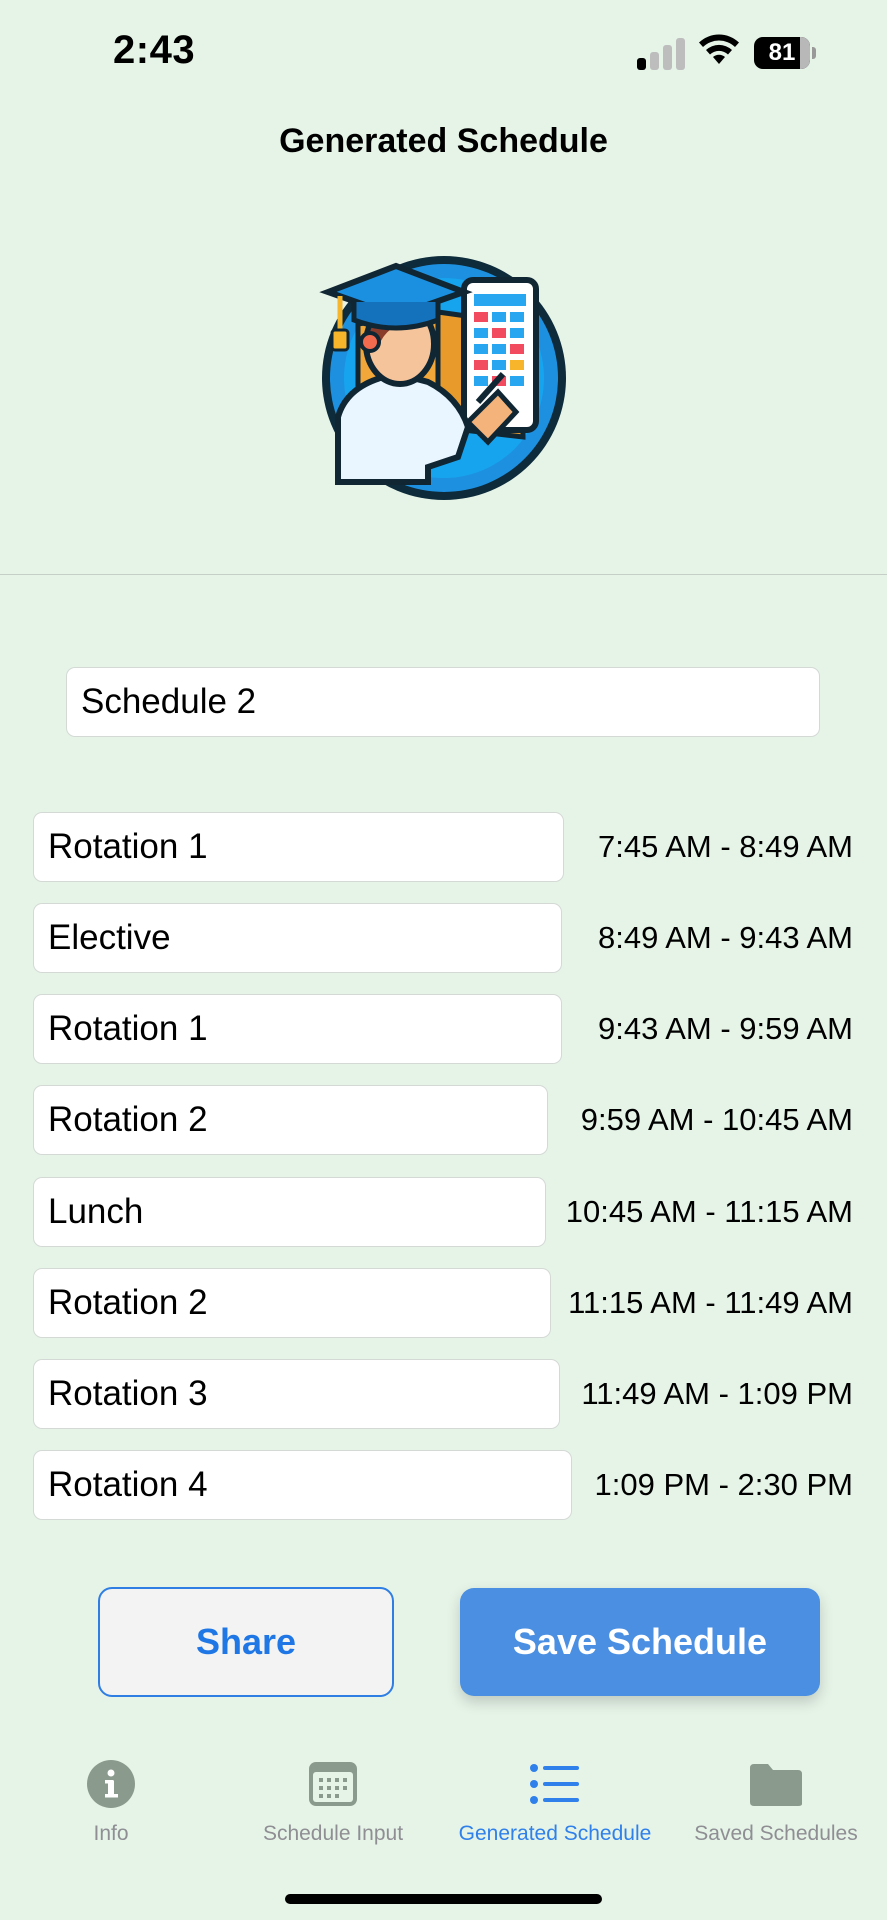  What do you see at coordinates (776, 1785) in the screenshot?
I see `folder-icon` at bounding box center [776, 1785].